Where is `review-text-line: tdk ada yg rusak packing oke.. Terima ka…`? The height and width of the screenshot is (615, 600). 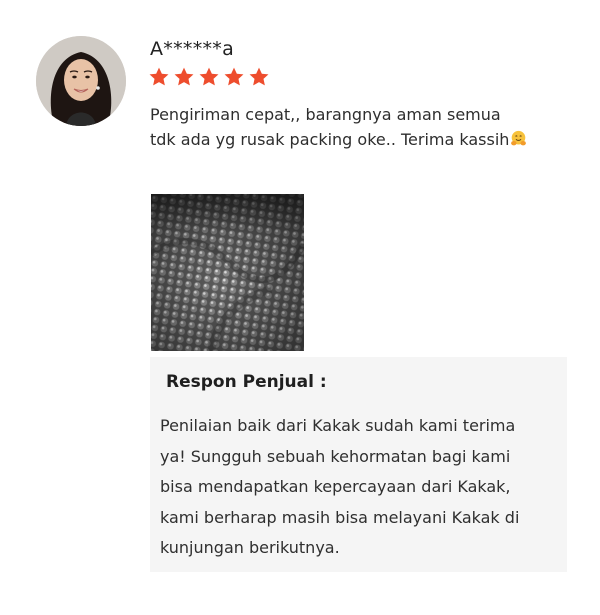 review-text-line: tdk ada yg rusak packing oke.. Terima ka… is located at coordinates (360, 139).